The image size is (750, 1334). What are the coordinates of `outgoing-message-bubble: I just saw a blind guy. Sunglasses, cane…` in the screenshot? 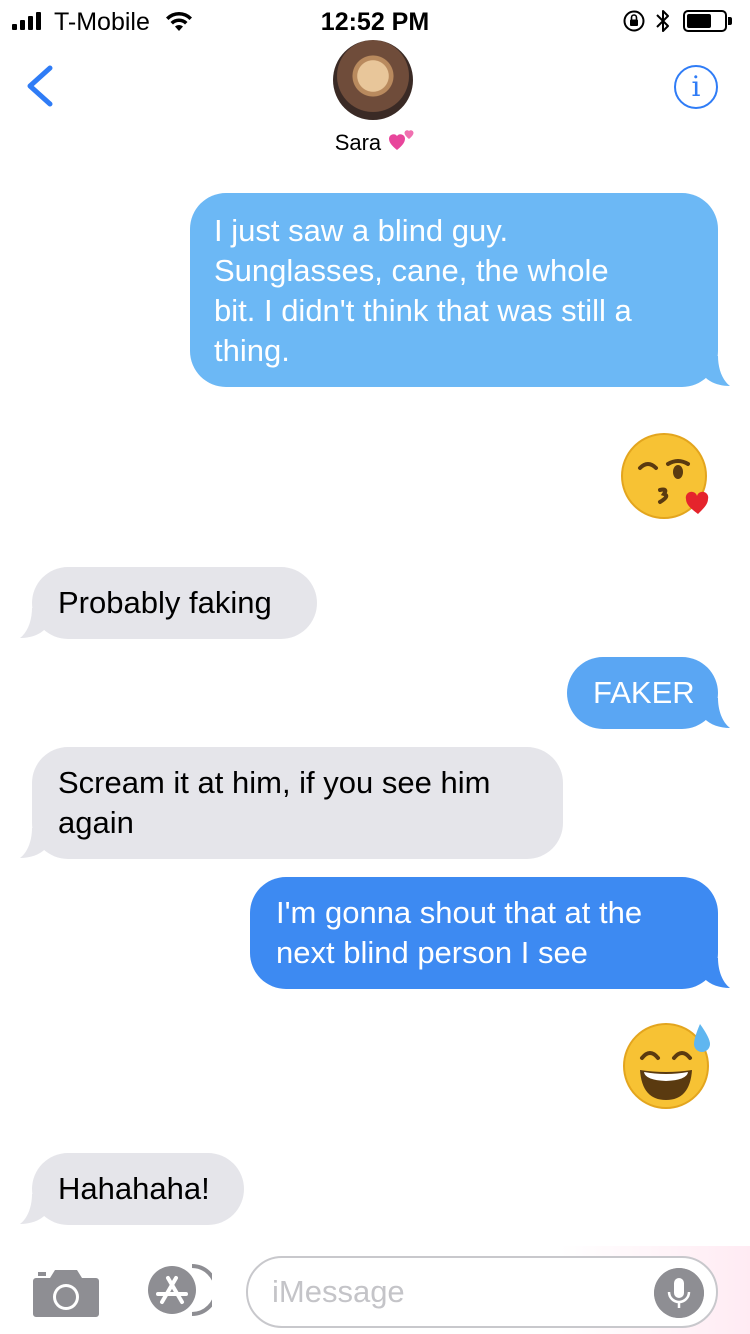 It's located at (454, 290).